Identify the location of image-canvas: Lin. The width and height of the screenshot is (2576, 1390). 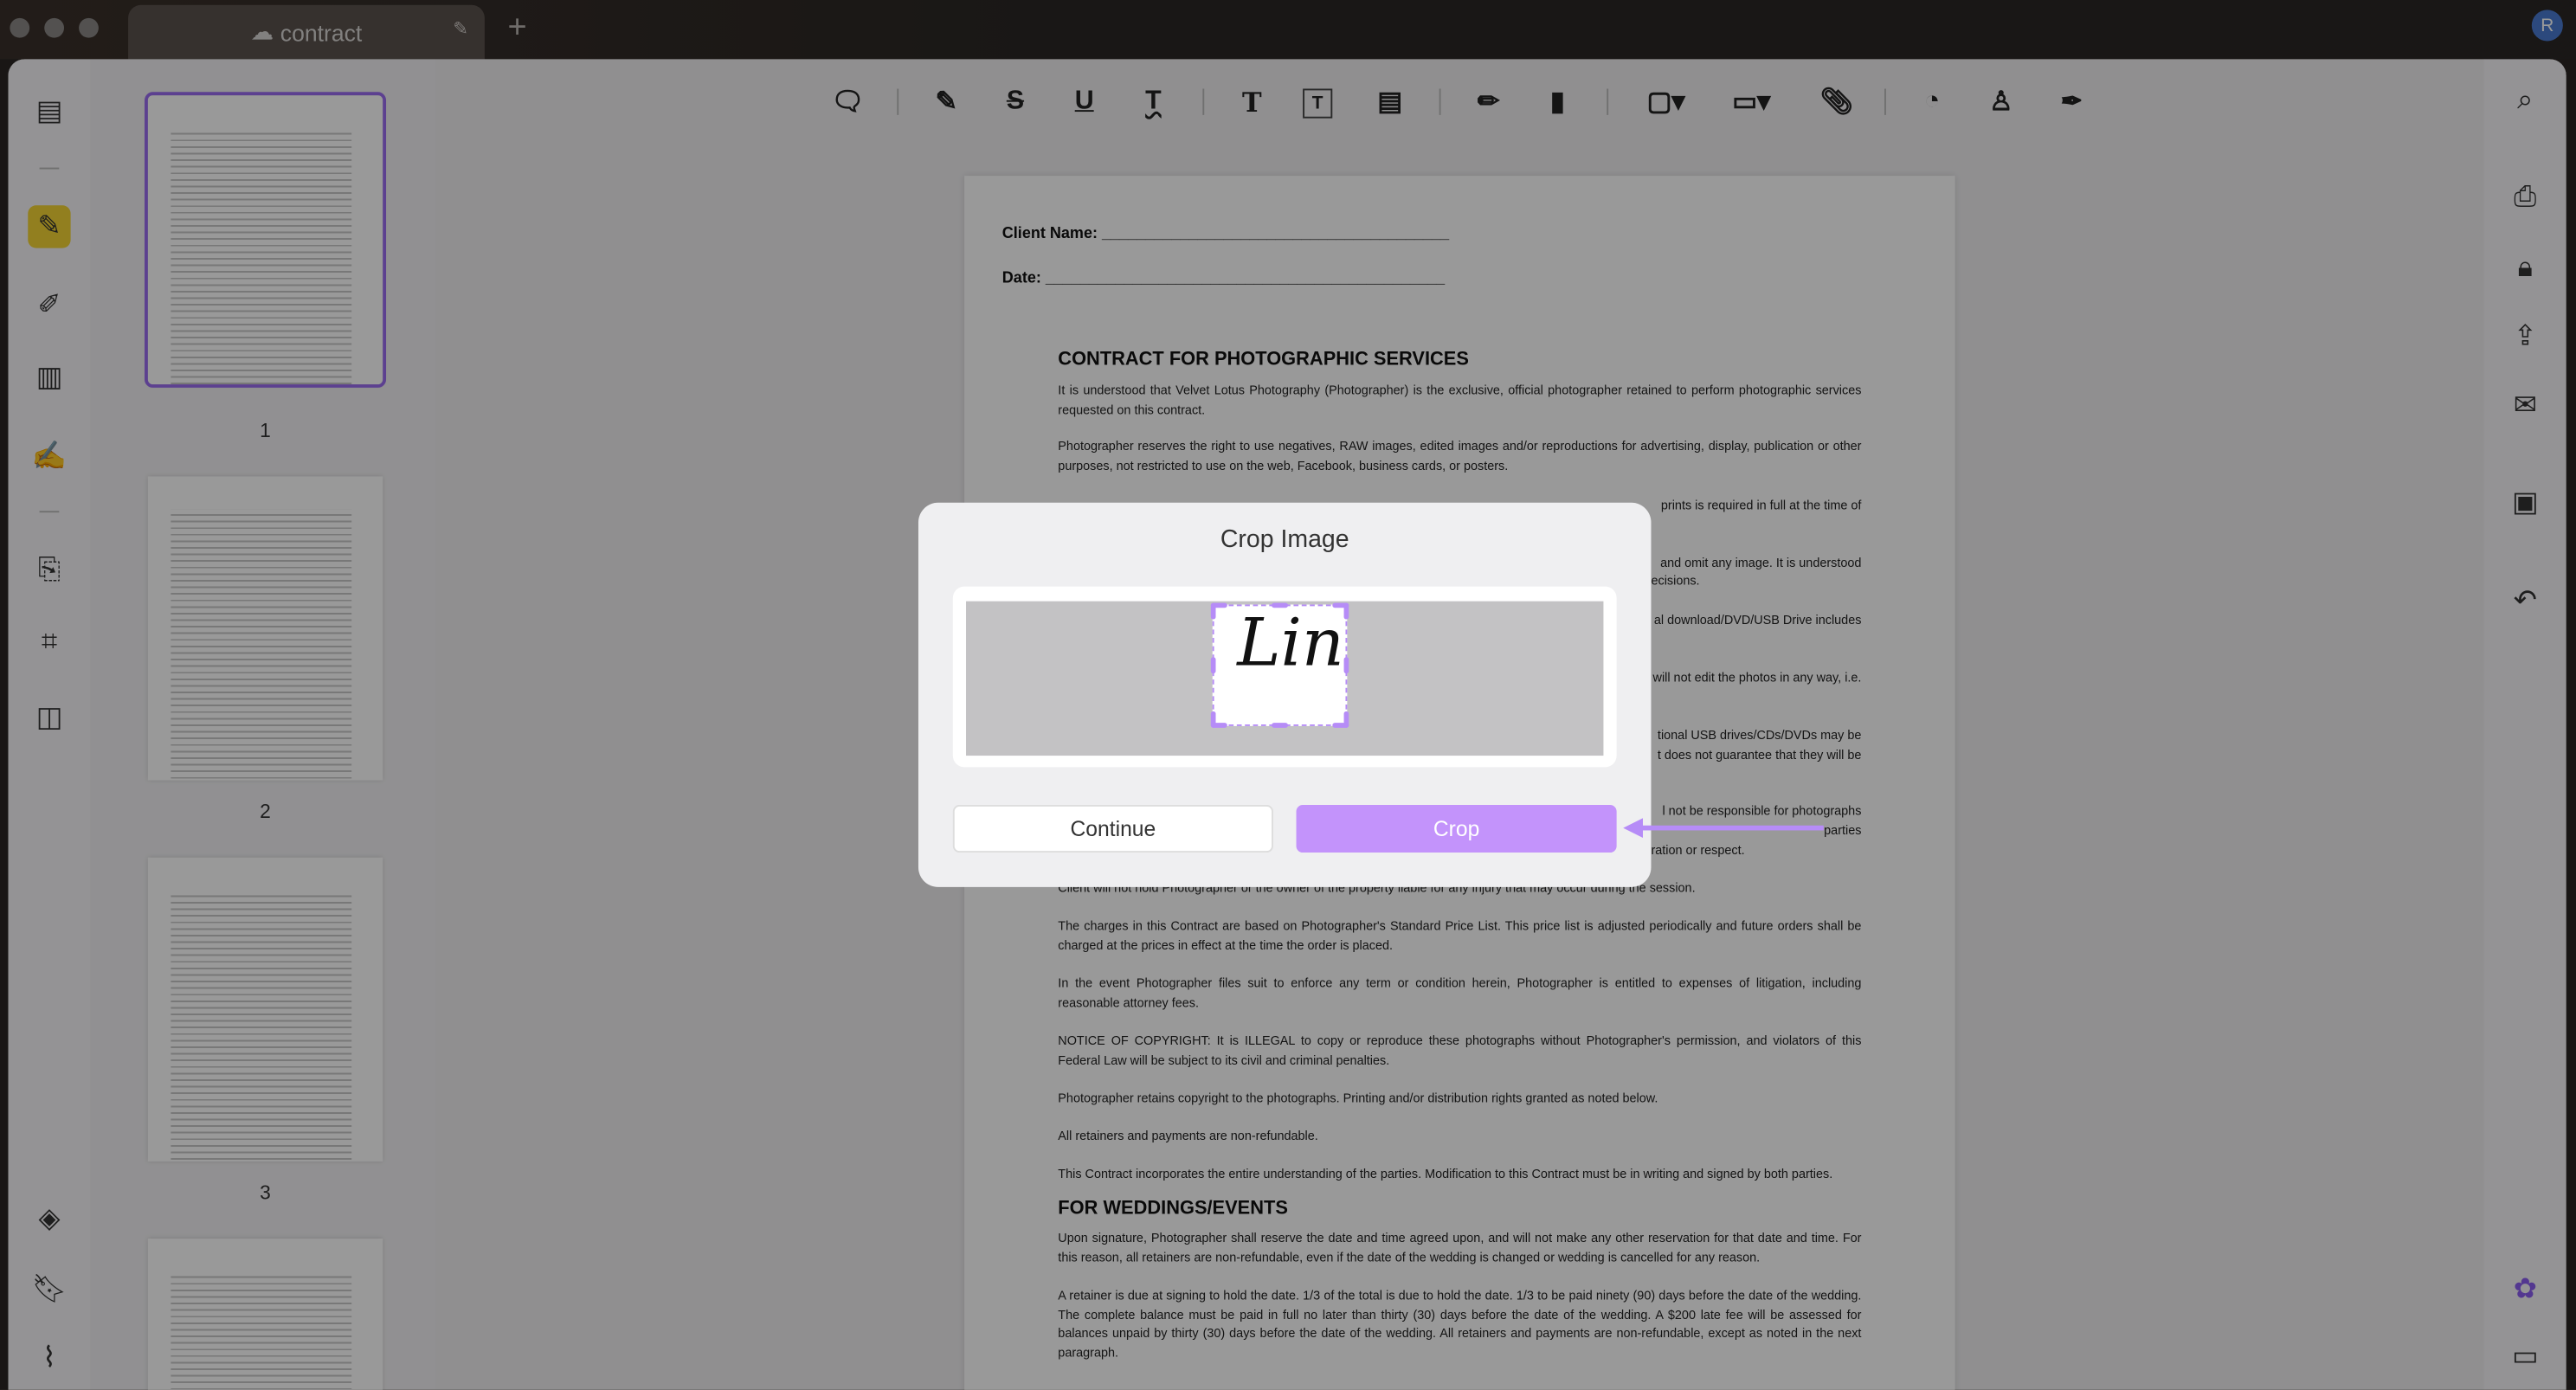
(1285, 678).